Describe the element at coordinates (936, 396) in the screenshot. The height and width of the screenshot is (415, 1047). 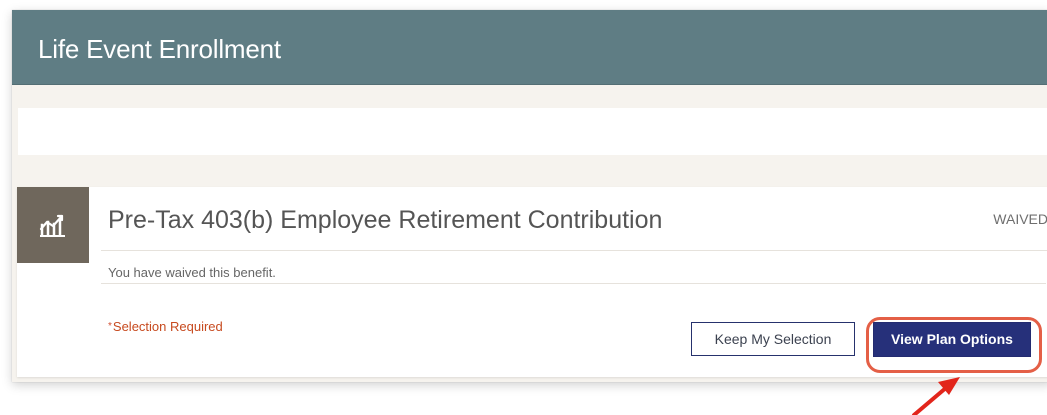
I see `callout-arrow-icon` at that location.